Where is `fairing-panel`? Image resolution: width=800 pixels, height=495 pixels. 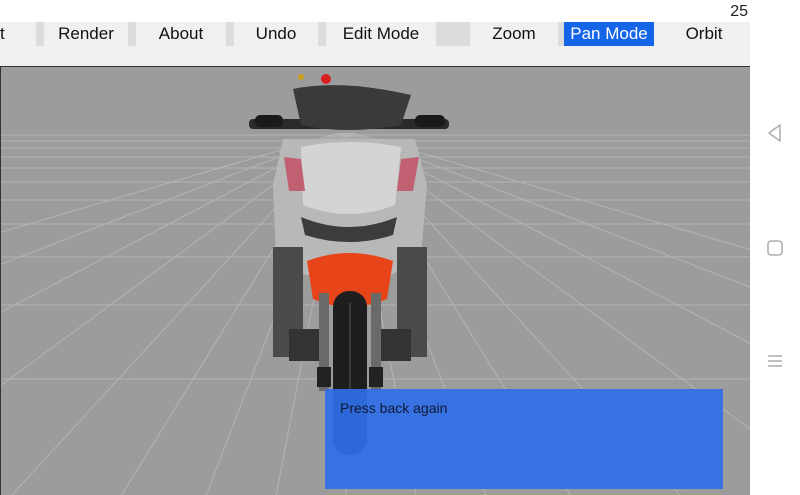
fairing-panel is located at coordinates (351, 178).